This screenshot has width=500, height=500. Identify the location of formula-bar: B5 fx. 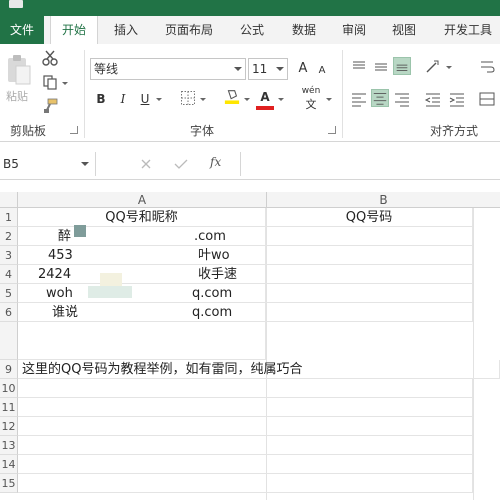
(250, 164).